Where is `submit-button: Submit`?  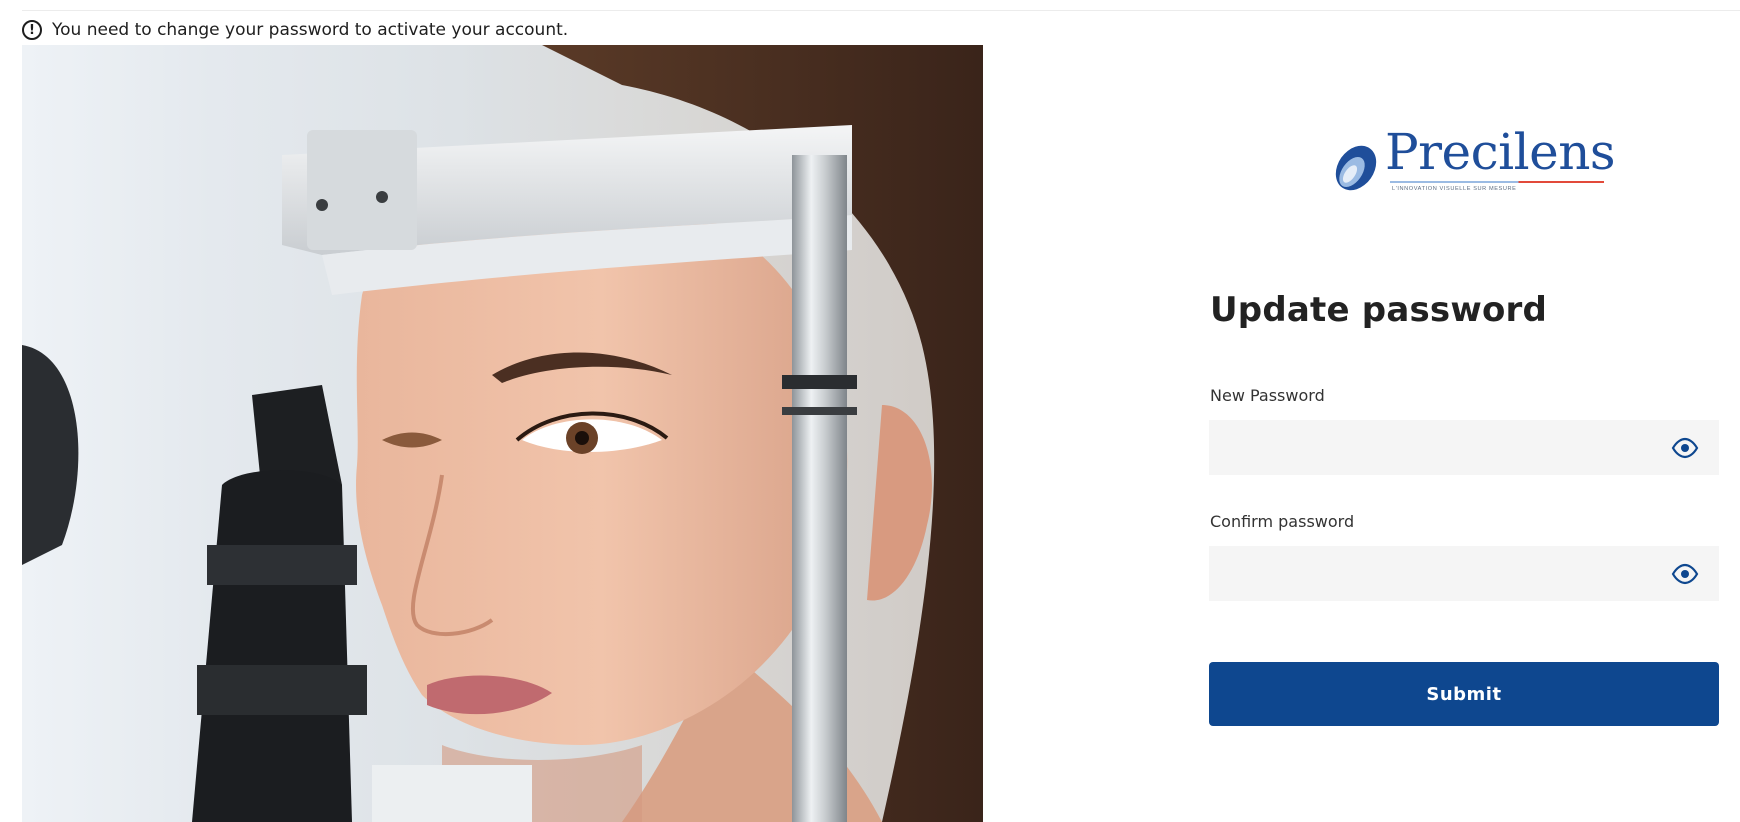
submit-button: Submit is located at coordinates (1464, 694).